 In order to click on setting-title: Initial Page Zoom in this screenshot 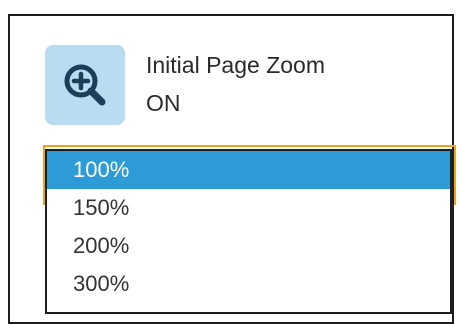, I will do `click(235, 65)`.